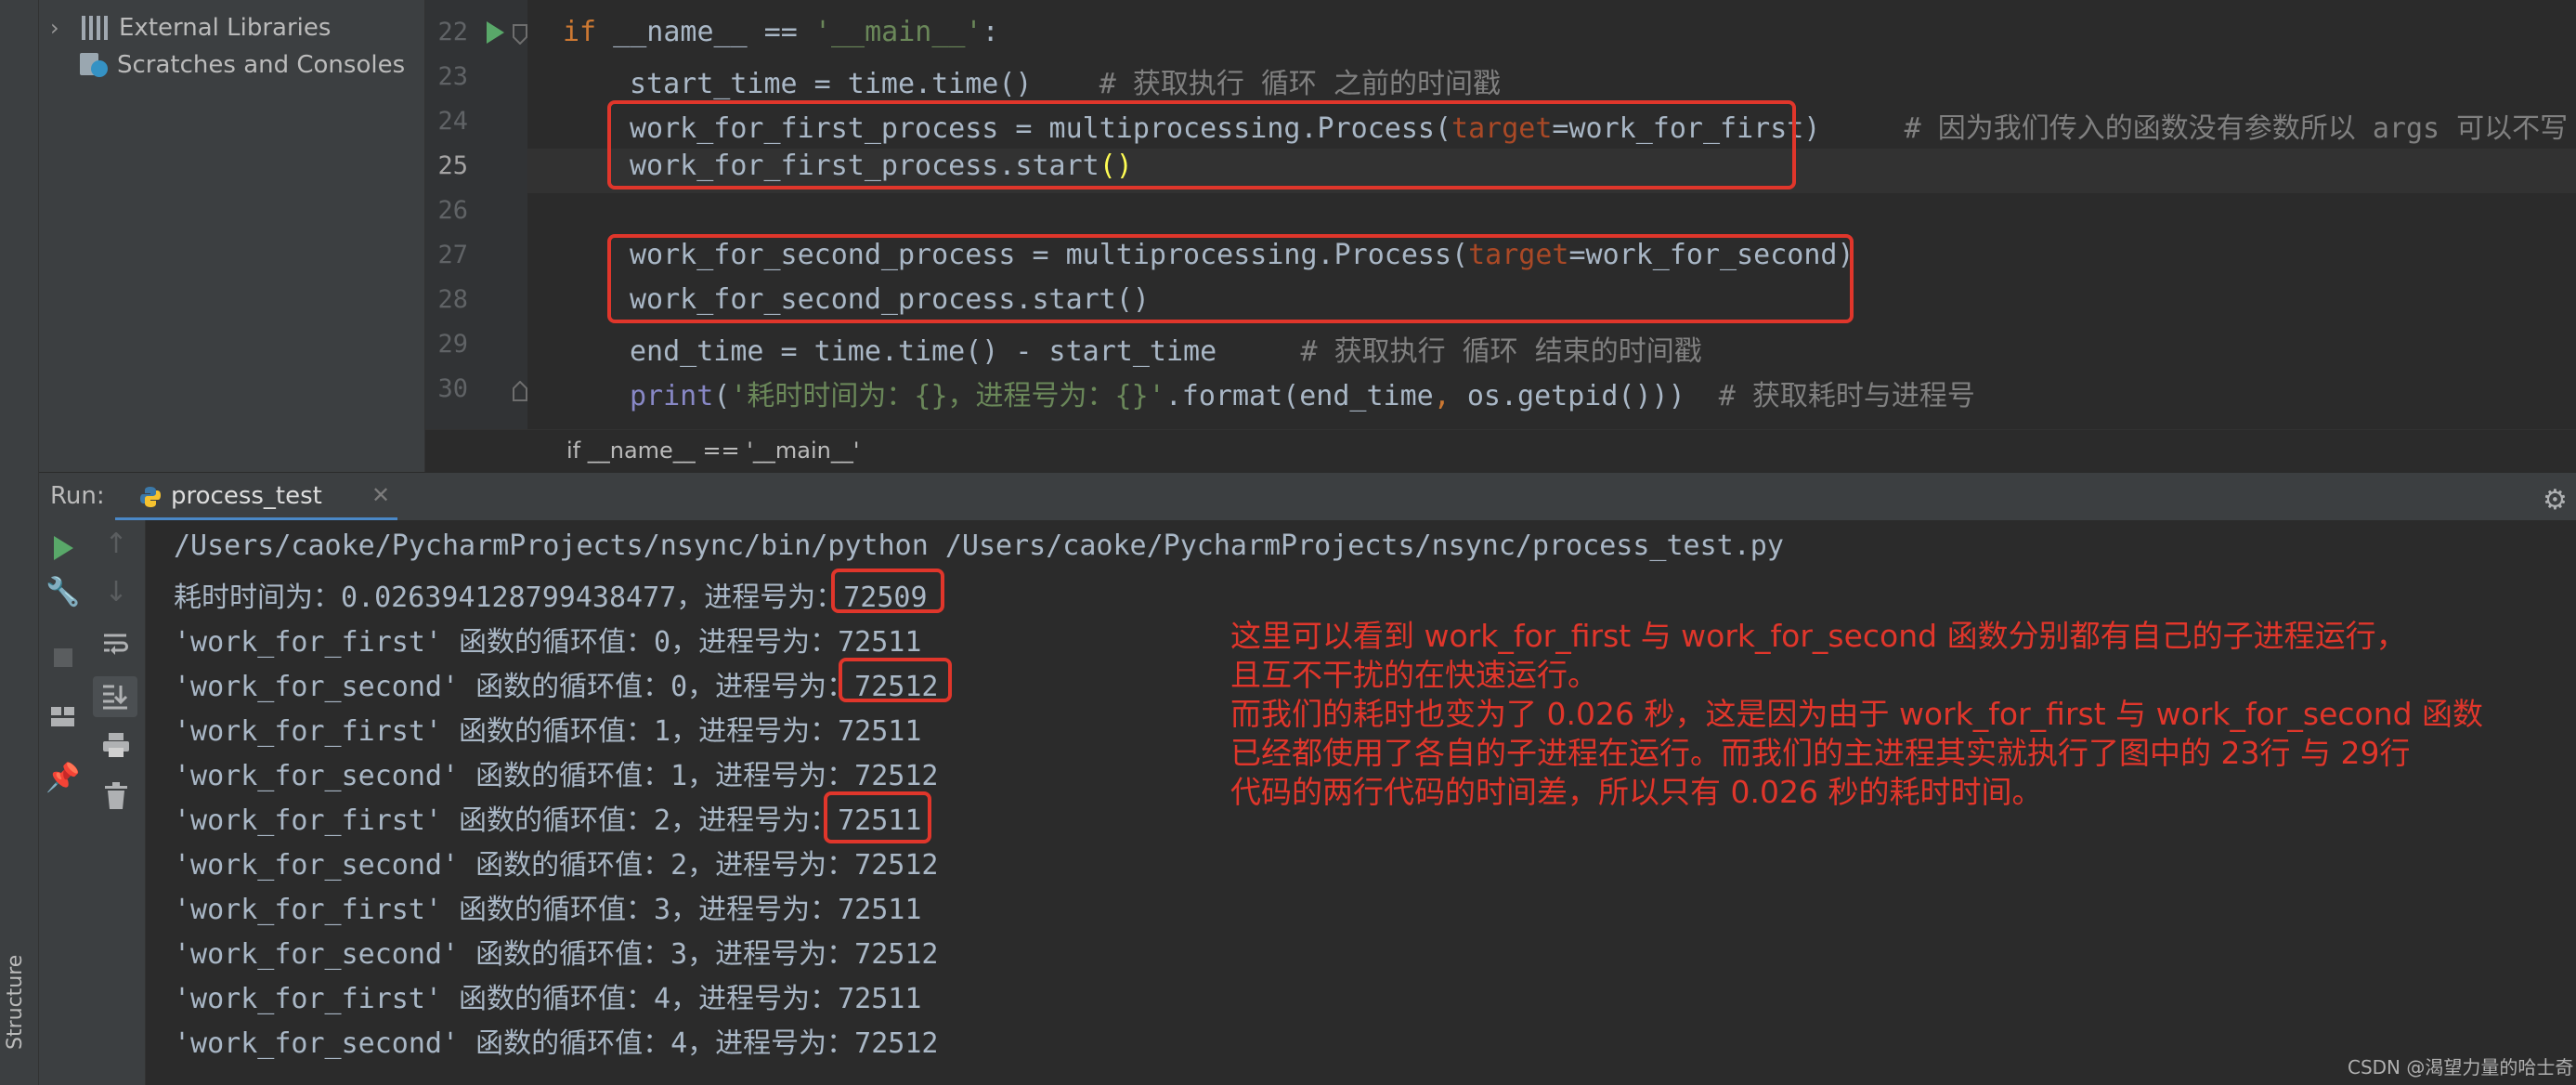 This screenshot has width=2576, height=1085. I want to click on console-line: 'work_for_first' 函数的循环值：0，进程号为：72511, so click(548, 642).